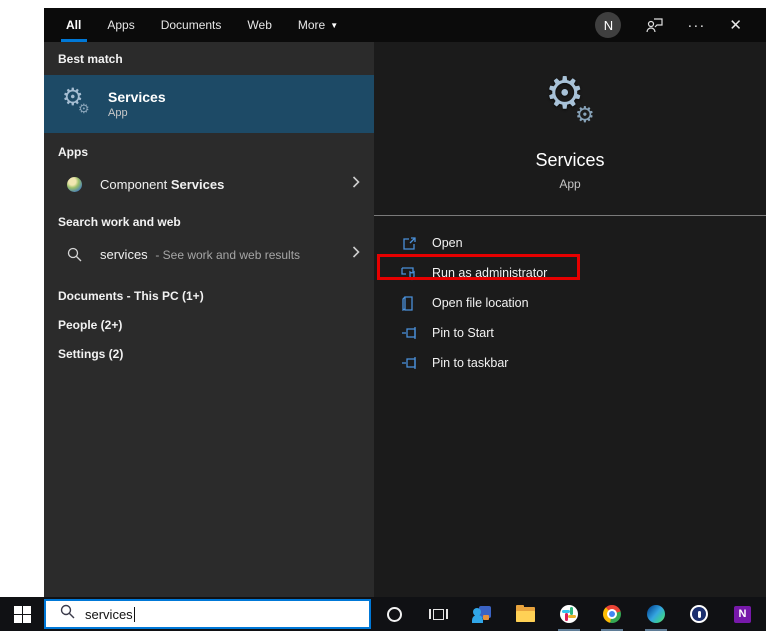 This screenshot has width=766, height=631. I want to click on action-label: Pin to taskbar, so click(470, 363).